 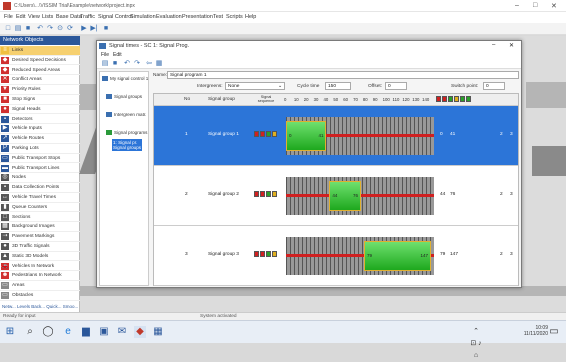 I want to click on signal-group-row: 2 Signal group 2 44 76 44 76 2 3, so click(x=336, y=196).